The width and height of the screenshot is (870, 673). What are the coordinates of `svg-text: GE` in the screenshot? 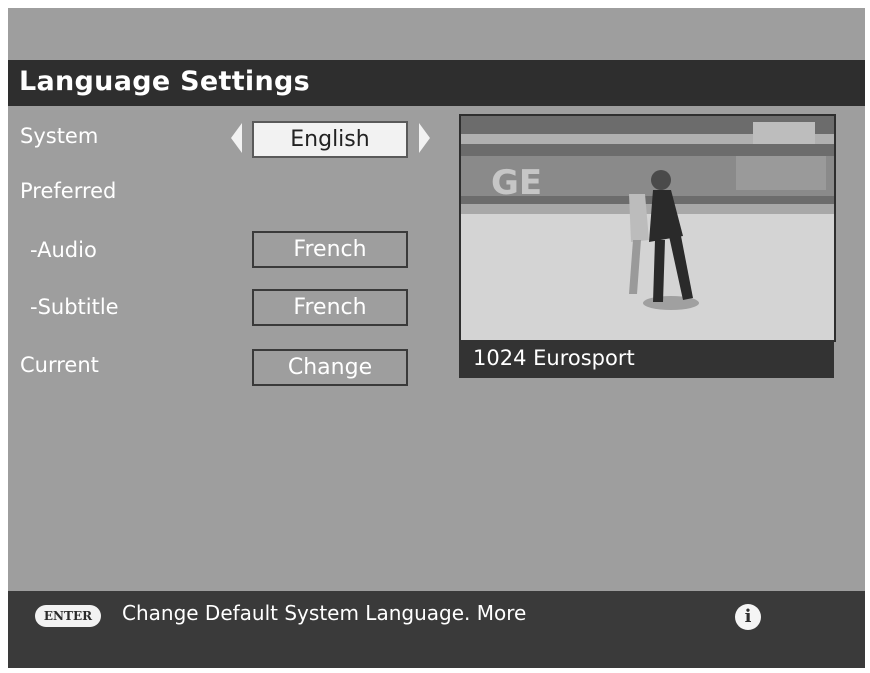 It's located at (516, 183).